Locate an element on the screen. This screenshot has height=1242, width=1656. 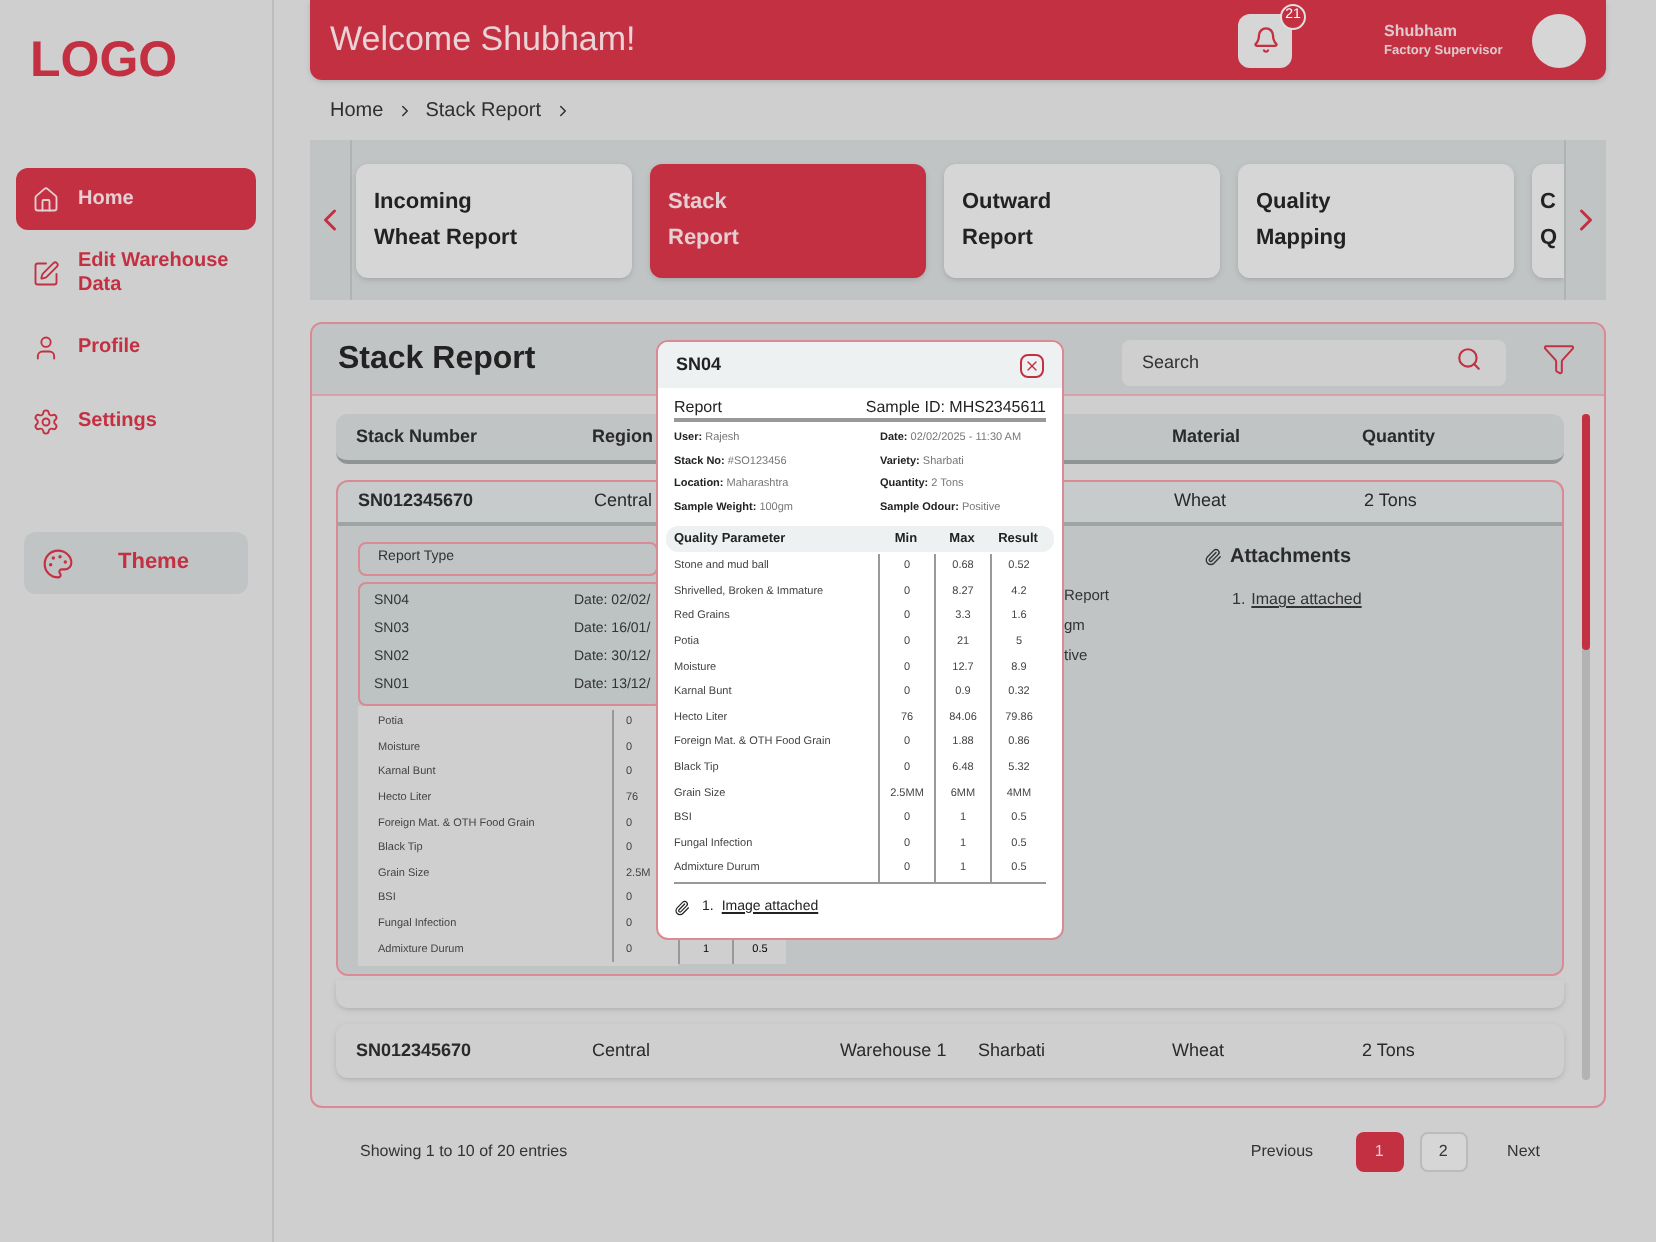
column-header: Material is located at coordinates (1206, 435).